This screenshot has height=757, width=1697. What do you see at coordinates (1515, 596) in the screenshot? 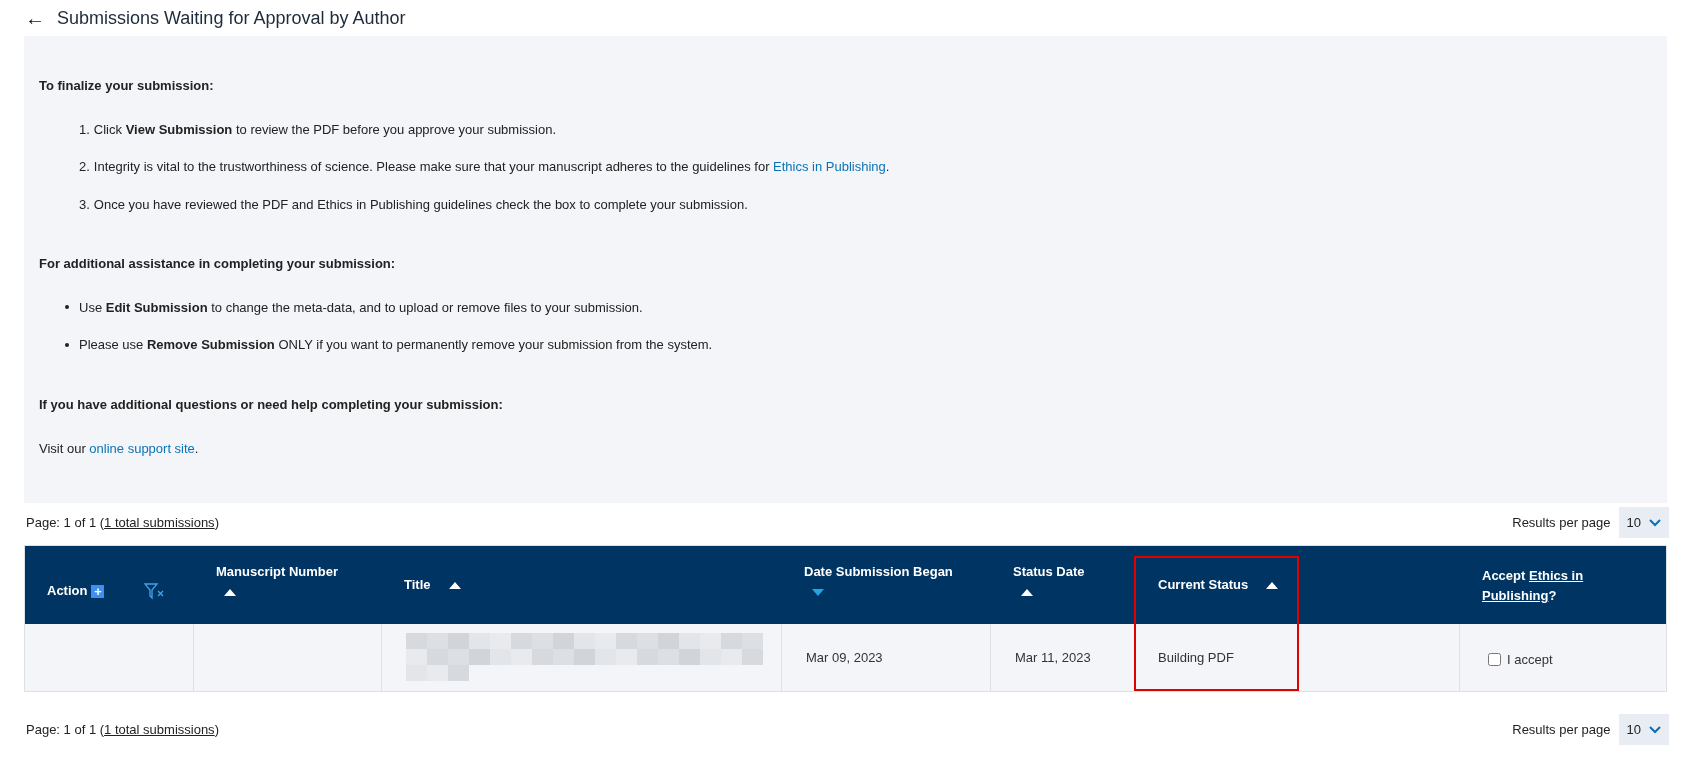
I see `ethics-header-link: Publishing` at bounding box center [1515, 596].